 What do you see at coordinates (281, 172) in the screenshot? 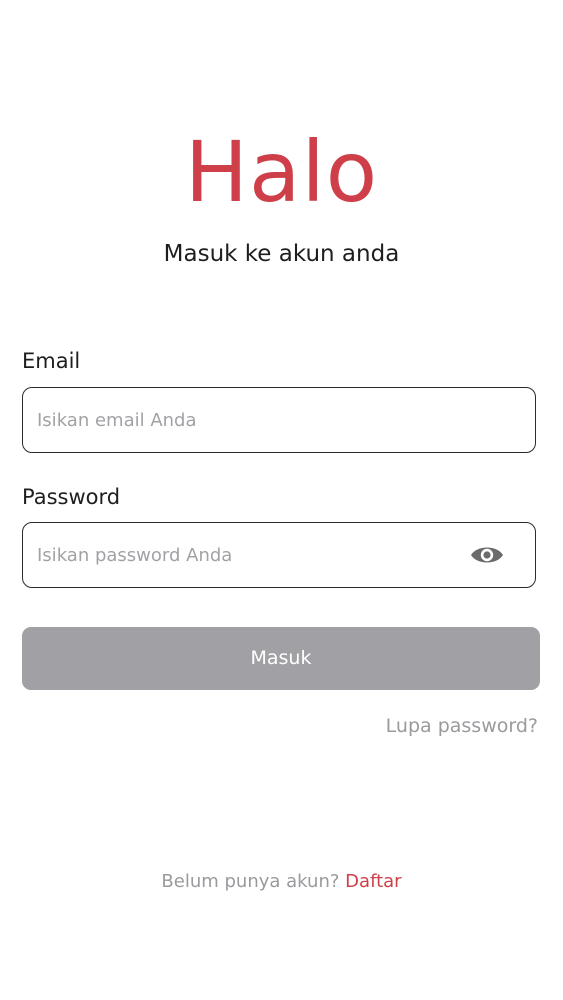
I see `page-title: Halo` at bounding box center [281, 172].